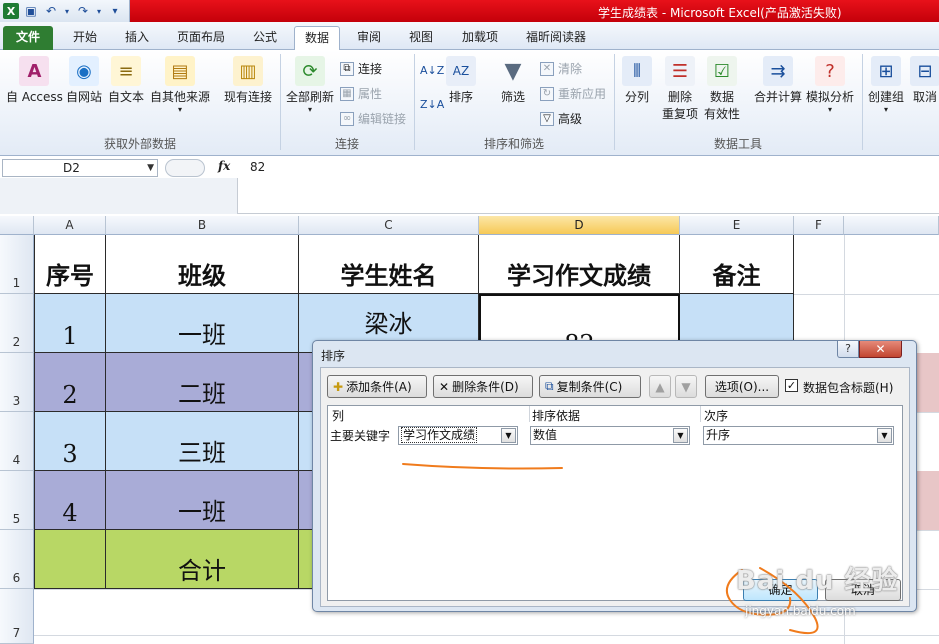 The height and width of the screenshot is (644, 939). Describe the element at coordinates (202, 382) in the screenshot. I see `cell-b3: 二班` at that location.